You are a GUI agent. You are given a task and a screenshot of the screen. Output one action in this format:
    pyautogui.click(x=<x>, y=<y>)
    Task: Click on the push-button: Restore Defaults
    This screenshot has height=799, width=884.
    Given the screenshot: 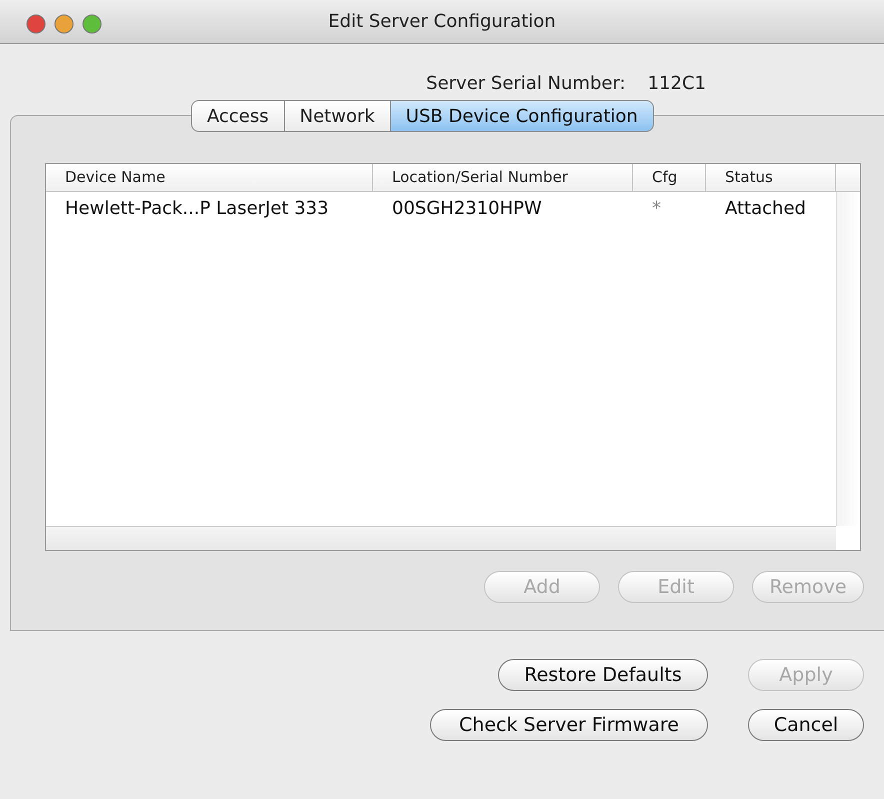 What is the action you would take?
    pyautogui.click(x=603, y=675)
    